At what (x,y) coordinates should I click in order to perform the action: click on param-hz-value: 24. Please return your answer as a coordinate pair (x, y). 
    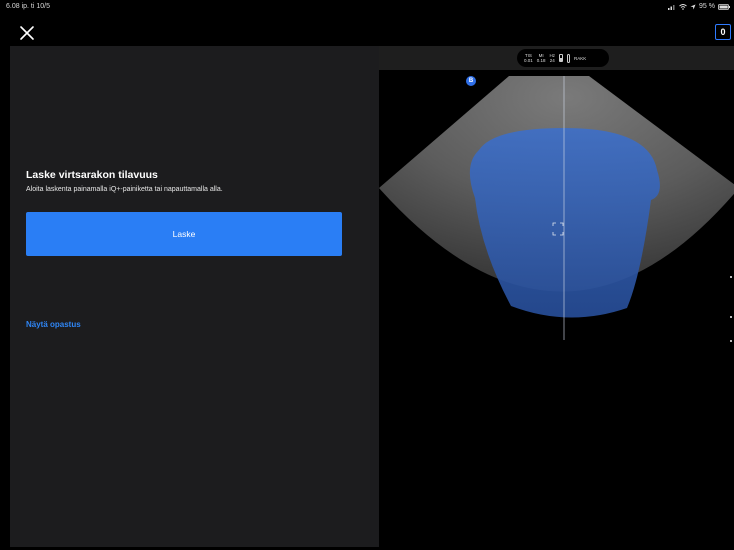
    Looking at the image, I should click on (552, 60).